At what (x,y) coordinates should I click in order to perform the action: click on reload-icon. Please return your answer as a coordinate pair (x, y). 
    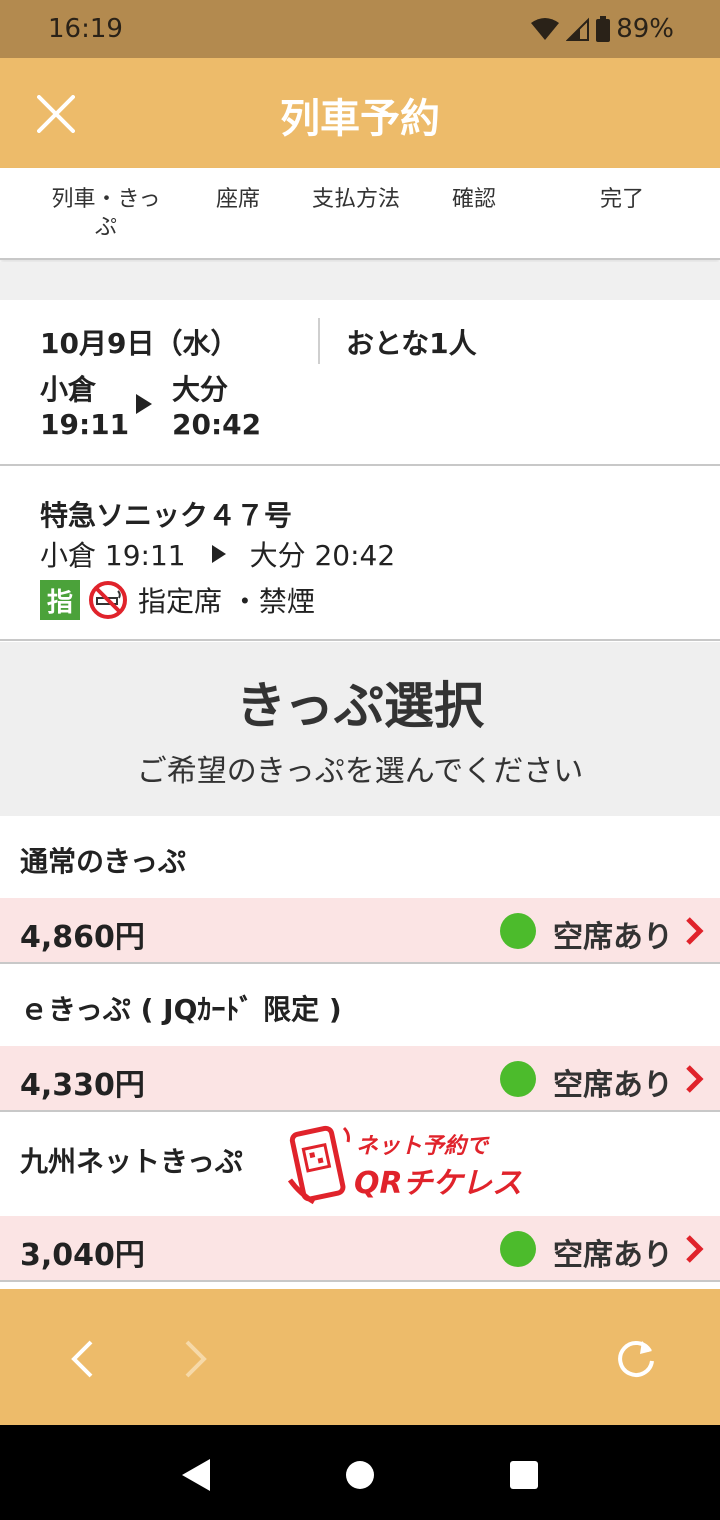
    Looking at the image, I should click on (636, 1358).